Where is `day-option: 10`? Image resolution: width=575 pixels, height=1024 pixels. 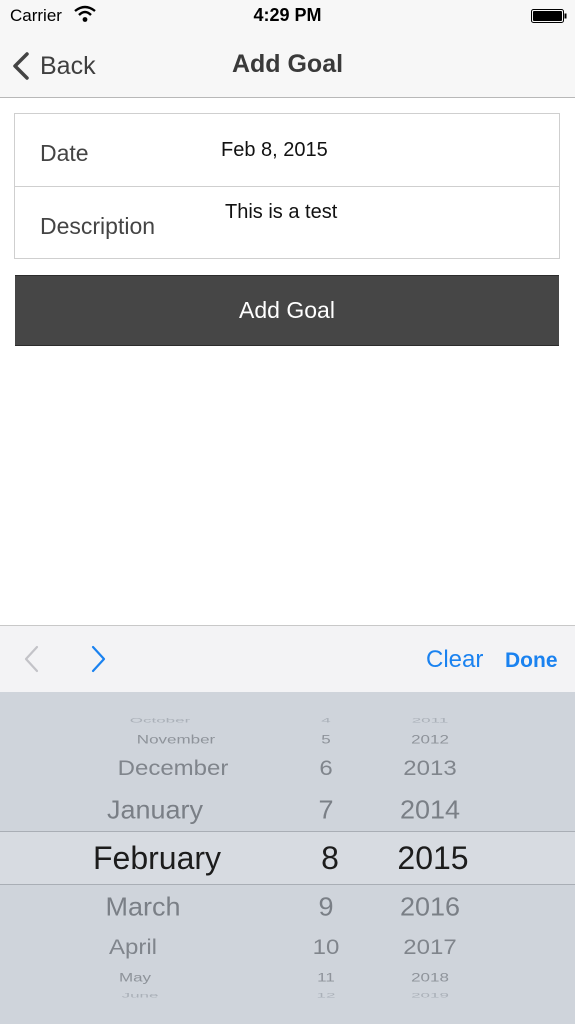 day-option: 10 is located at coordinates (326, 947).